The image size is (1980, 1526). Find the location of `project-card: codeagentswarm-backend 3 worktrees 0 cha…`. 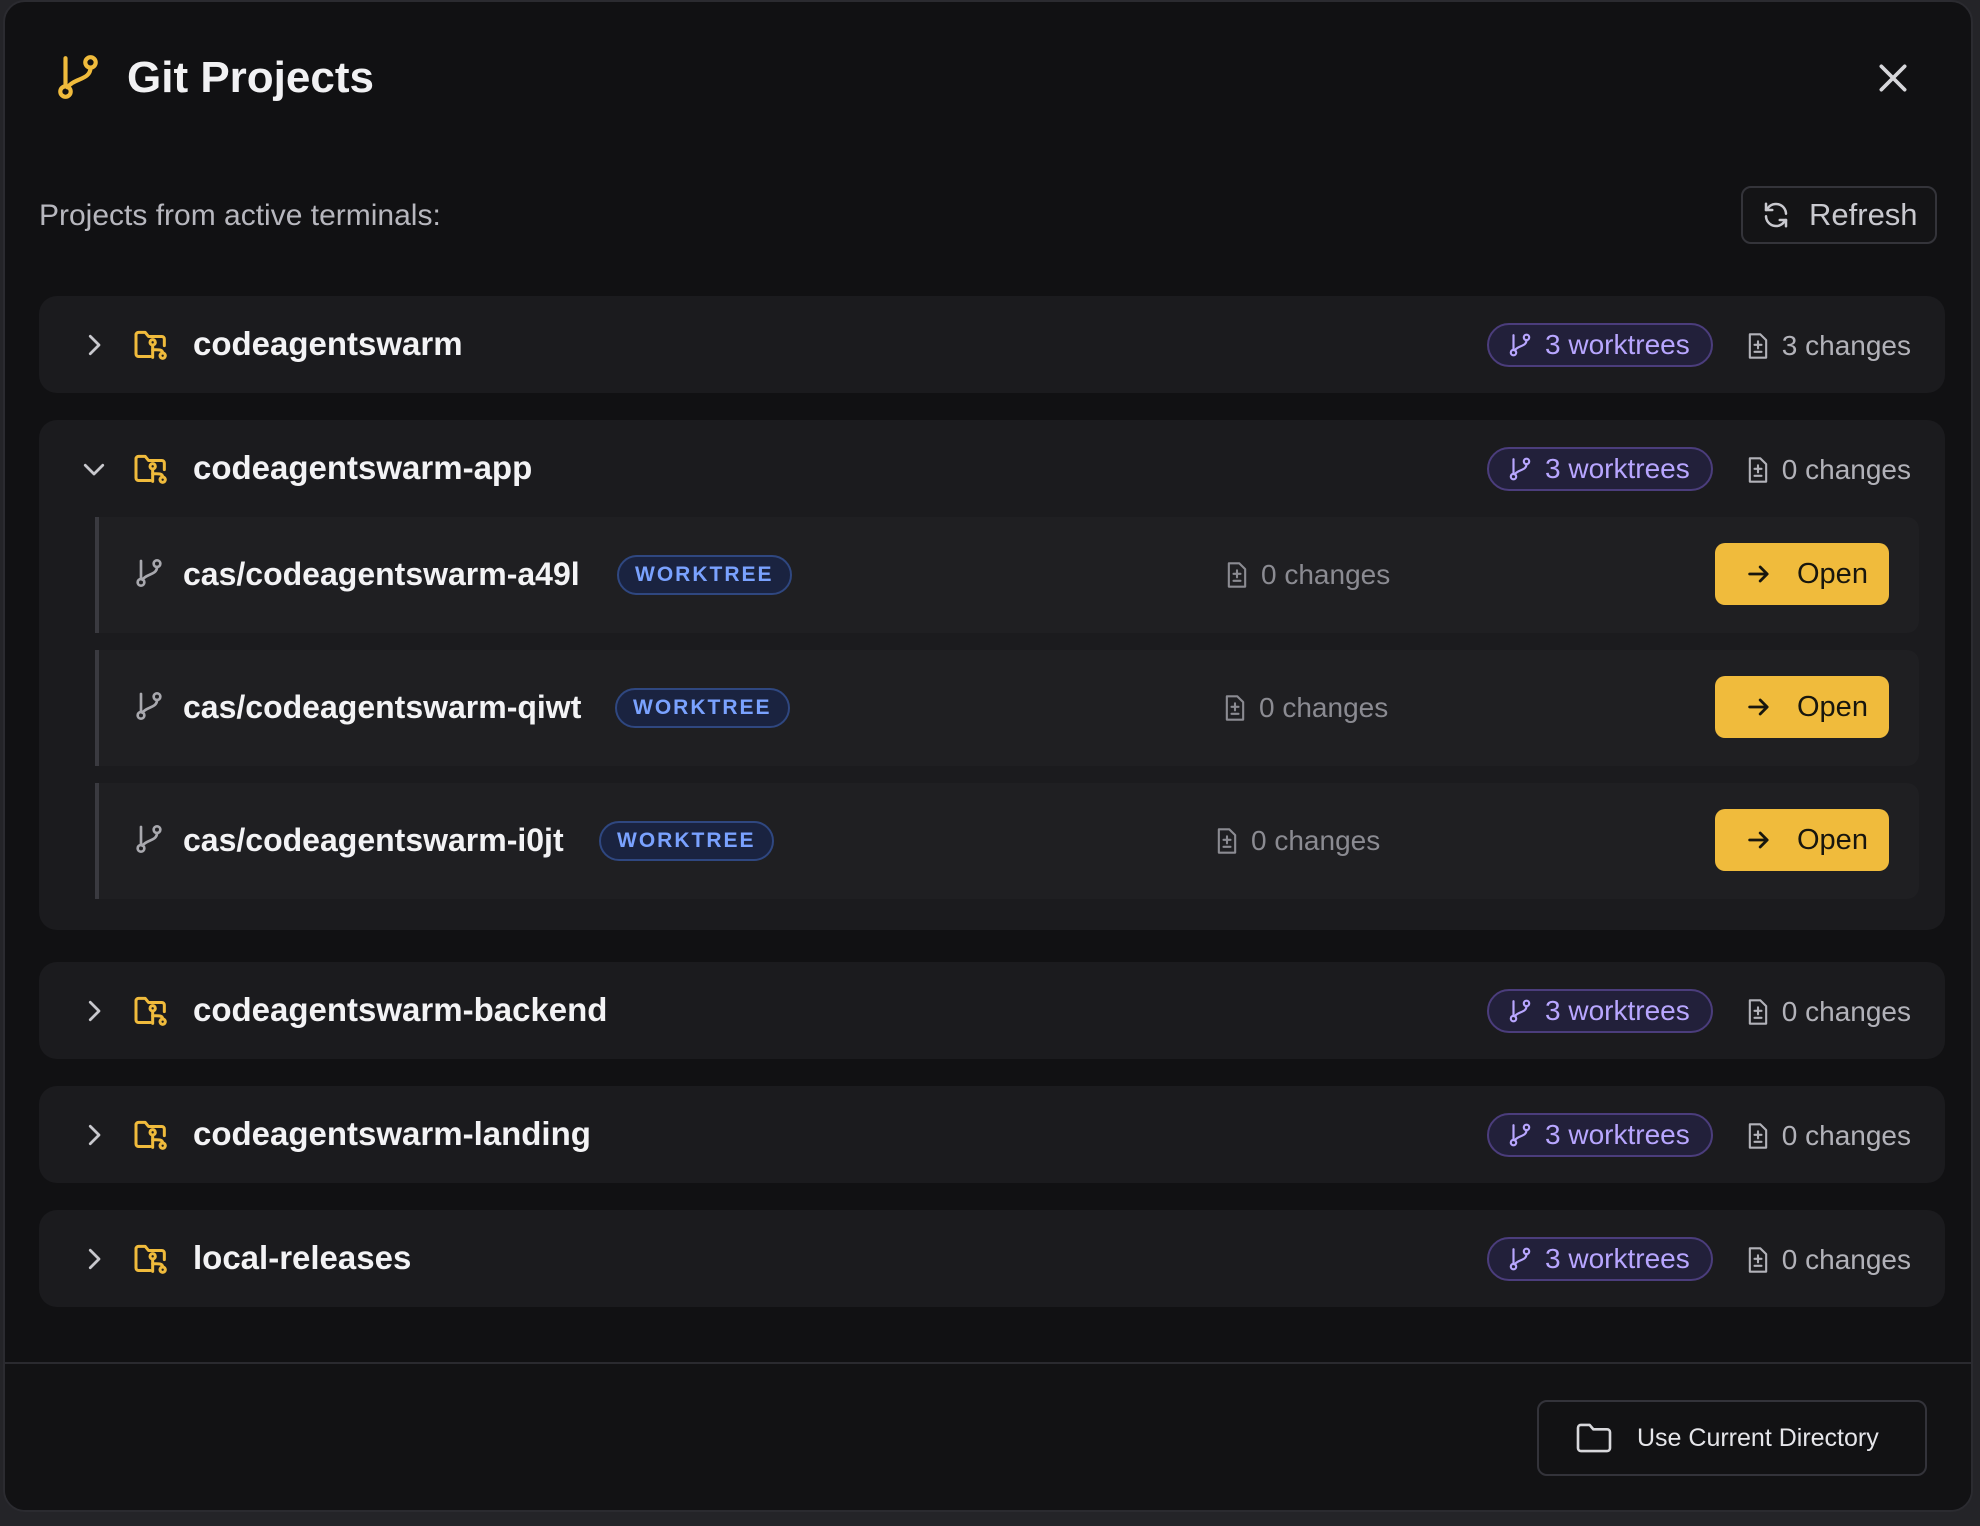

project-card: codeagentswarm-backend 3 worktrees 0 cha… is located at coordinates (992, 1010).